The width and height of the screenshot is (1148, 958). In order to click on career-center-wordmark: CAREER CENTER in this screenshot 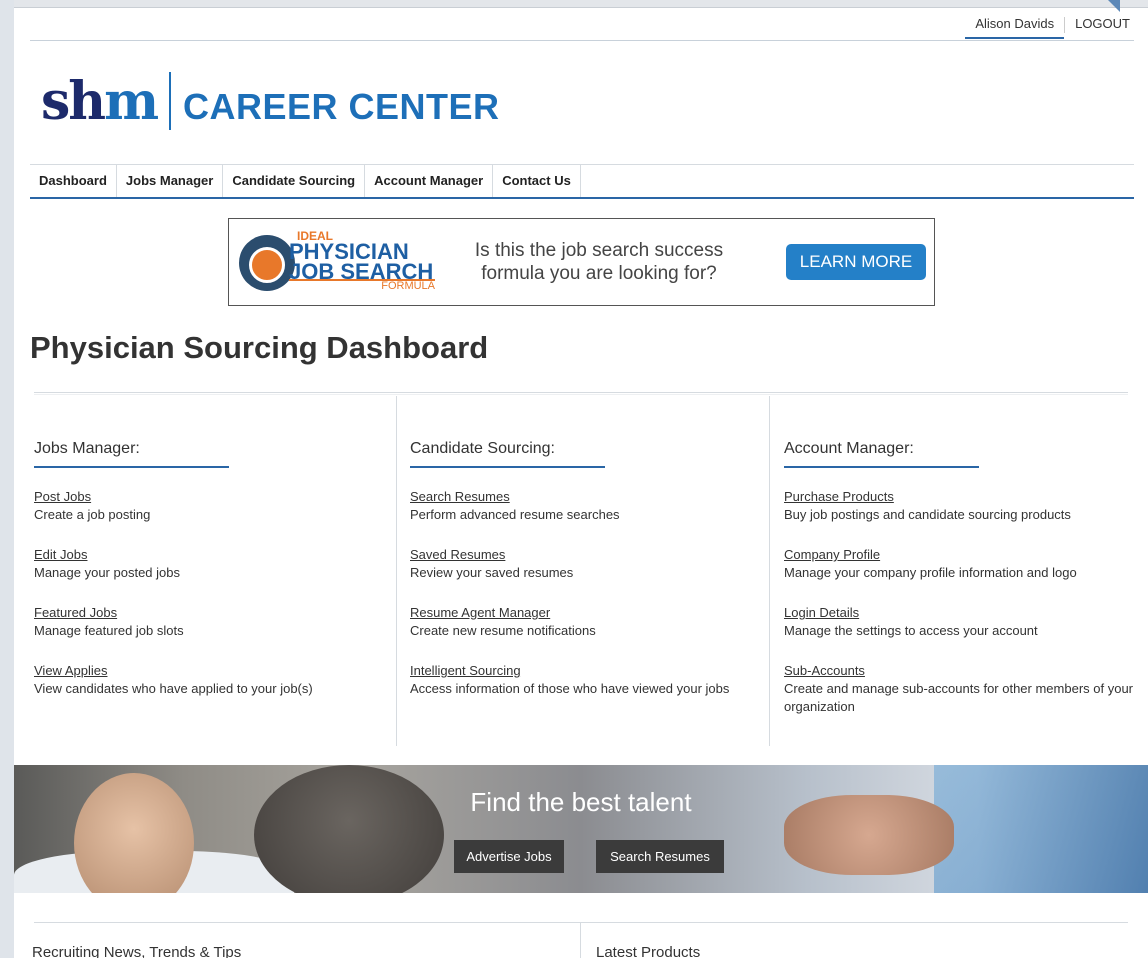, I will do `click(341, 106)`.